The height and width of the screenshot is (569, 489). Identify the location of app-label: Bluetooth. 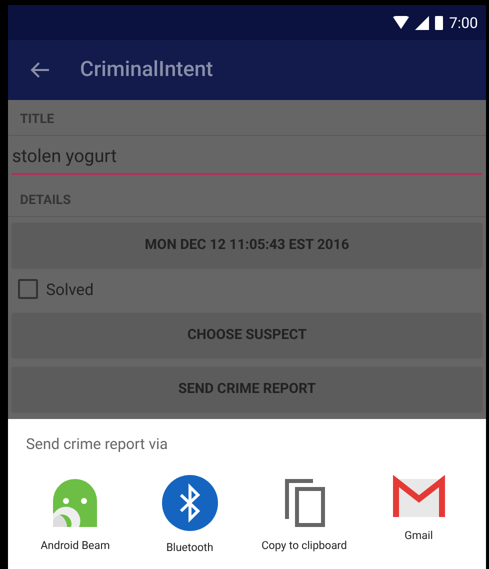
(190, 547).